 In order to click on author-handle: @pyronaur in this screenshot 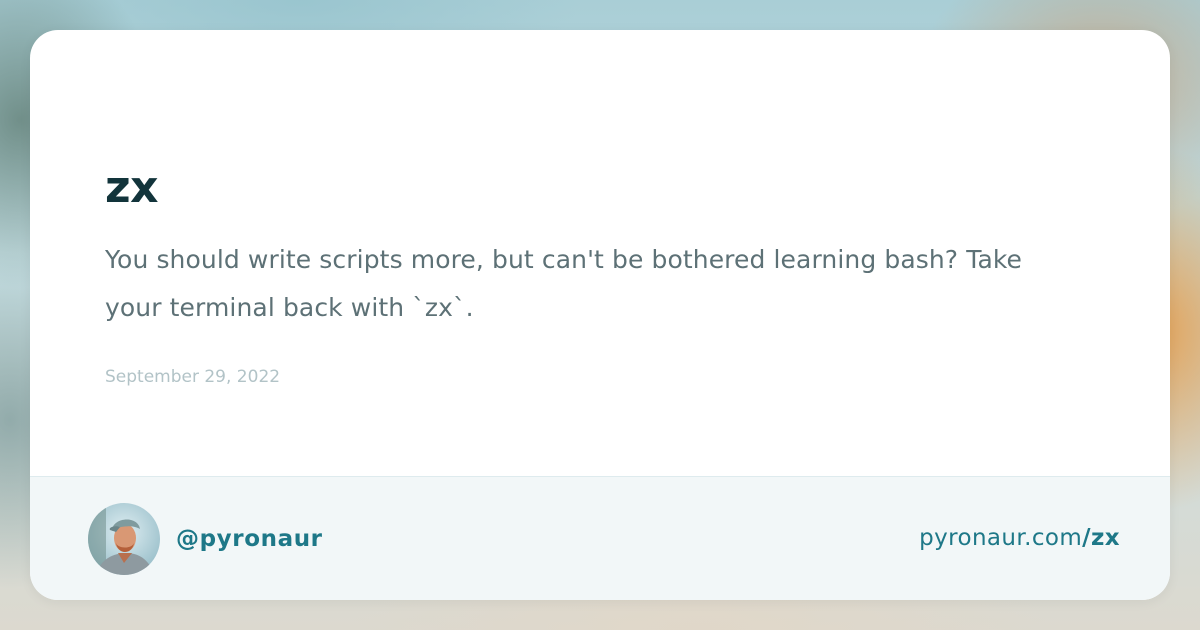, I will do `click(249, 539)`.